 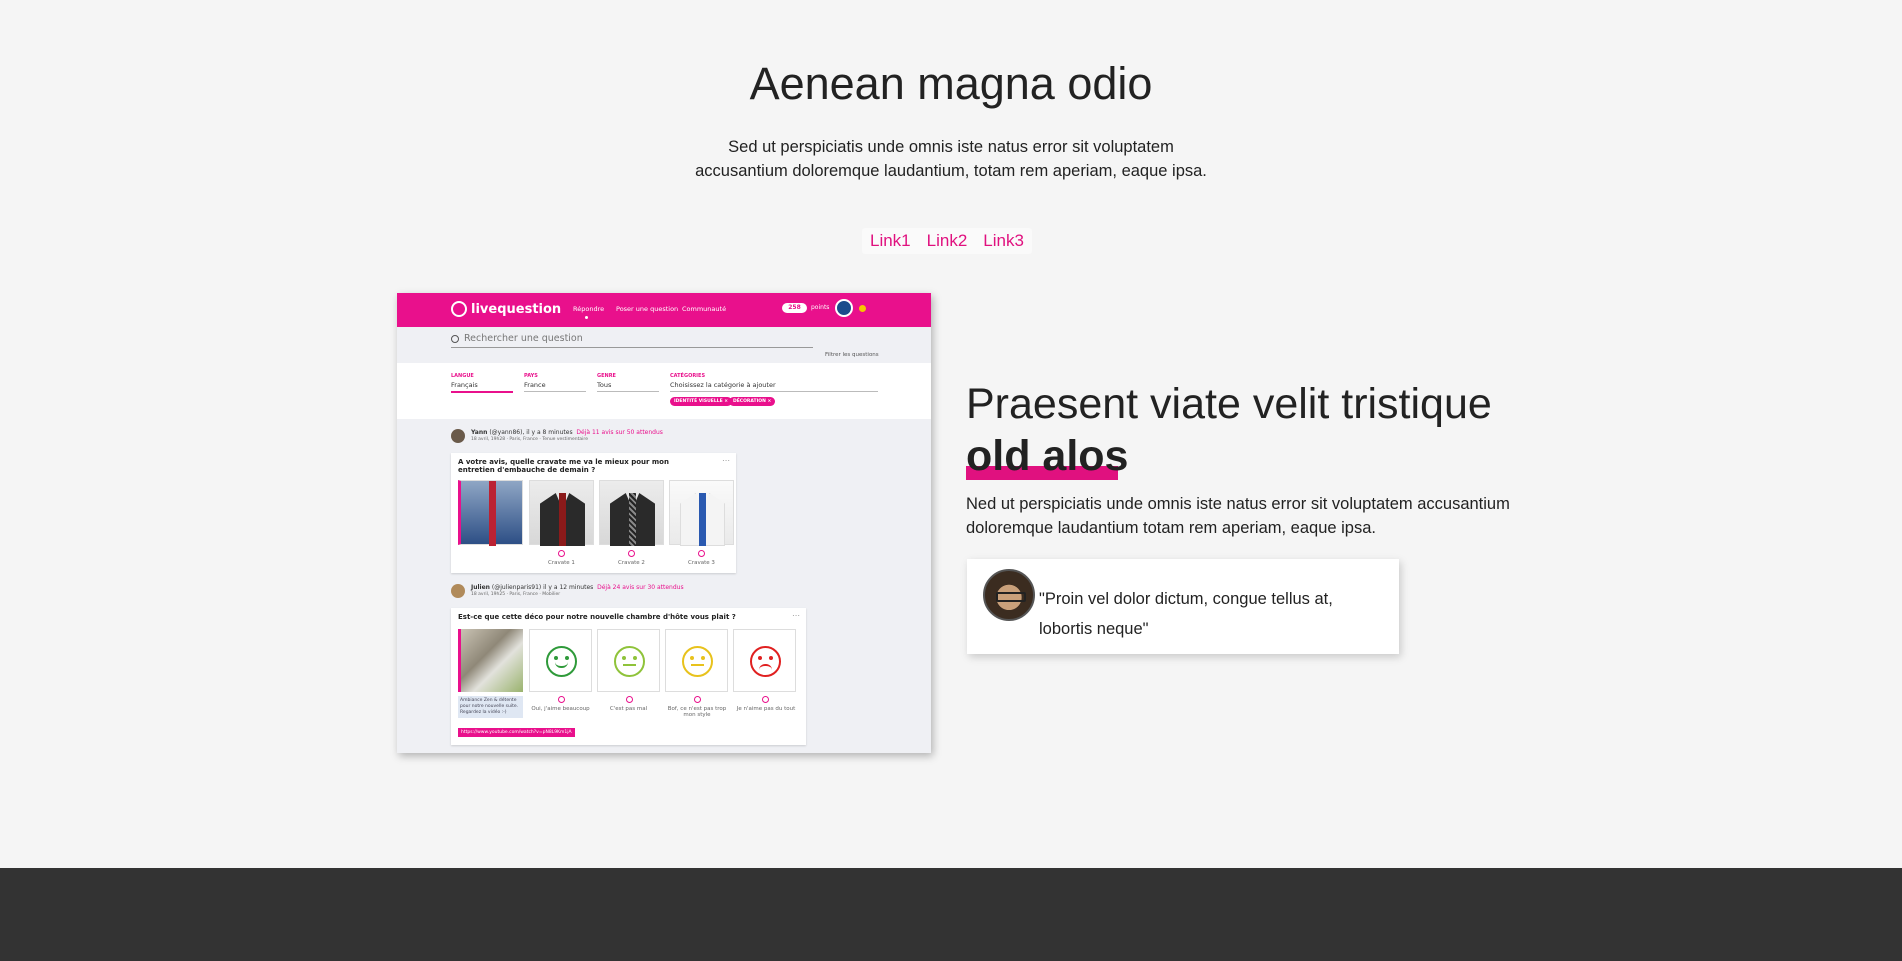 I want to click on post-2-handle: (@julienparis91) il y a 12 minutes, so click(x=542, y=587).